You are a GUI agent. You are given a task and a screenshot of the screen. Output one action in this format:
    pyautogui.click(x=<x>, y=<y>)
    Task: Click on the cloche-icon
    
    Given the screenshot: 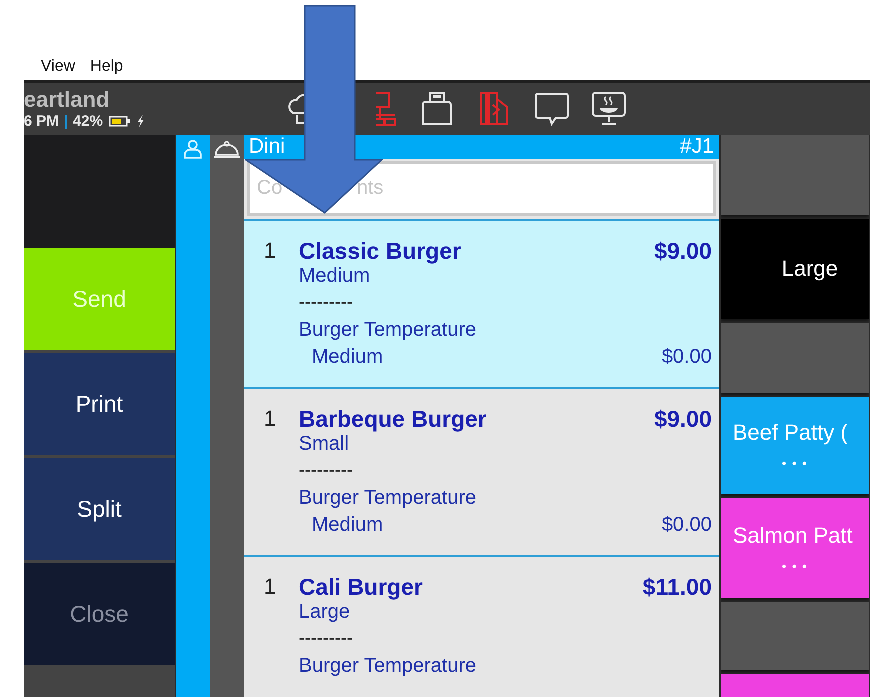 What is the action you would take?
    pyautogui.click(x=227, y=150)
    